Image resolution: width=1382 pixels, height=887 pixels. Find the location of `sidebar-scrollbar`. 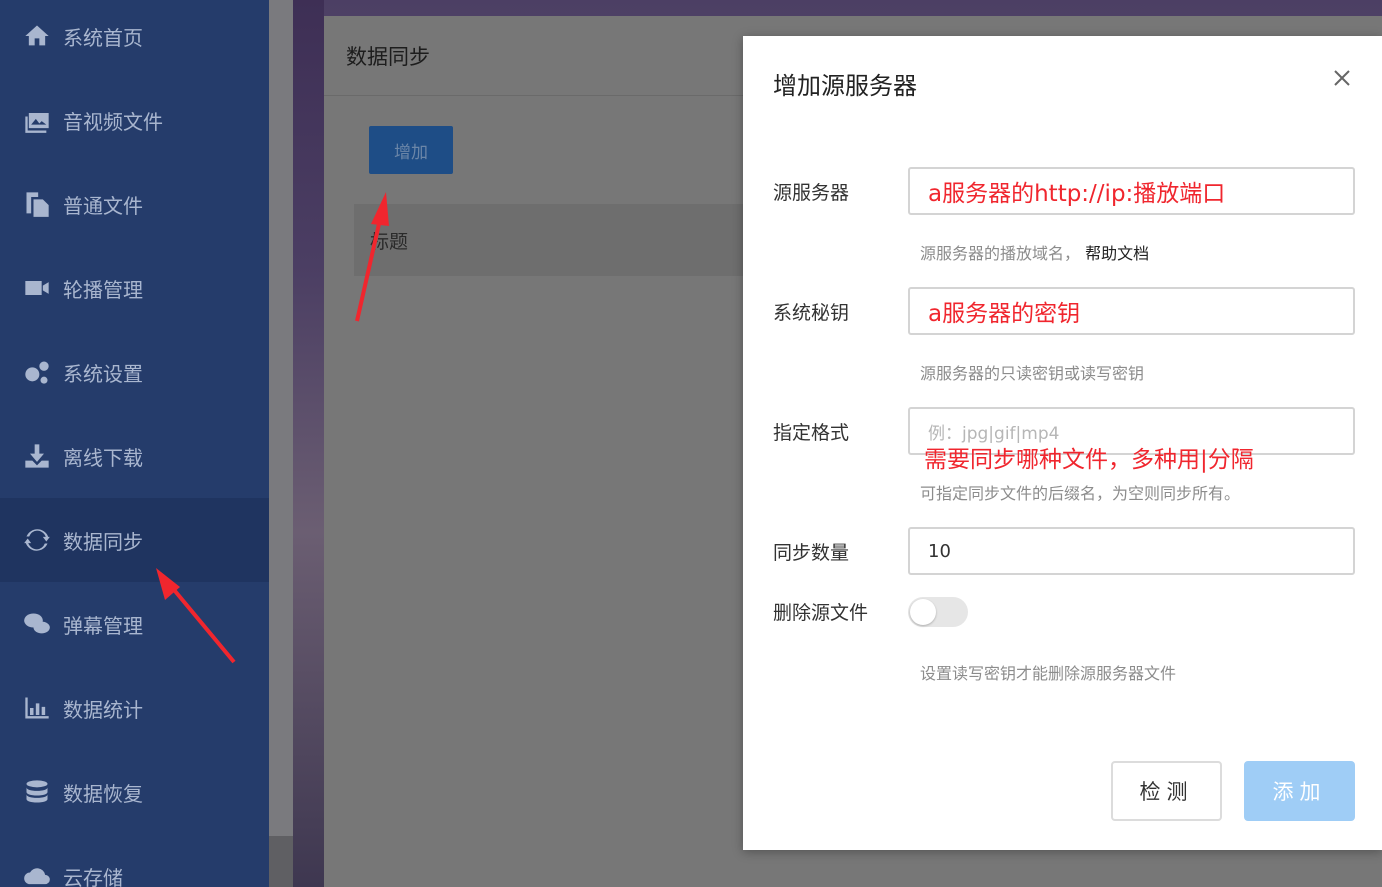

sidebar-scrollbar is located at coordinates (281, 443).